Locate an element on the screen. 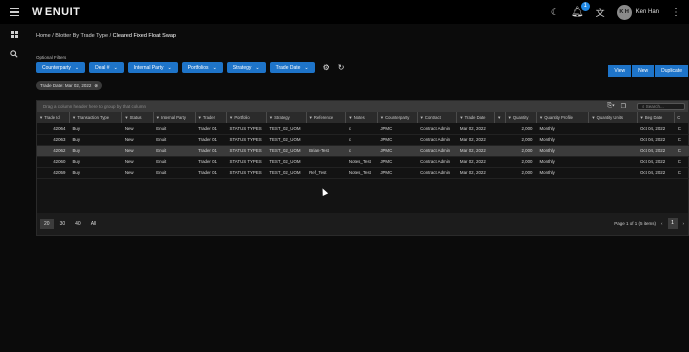 Image resolution: width=689 pixels, height=352 pixels. brand-logo: W ENUIT is located at coordinates (56, 12).